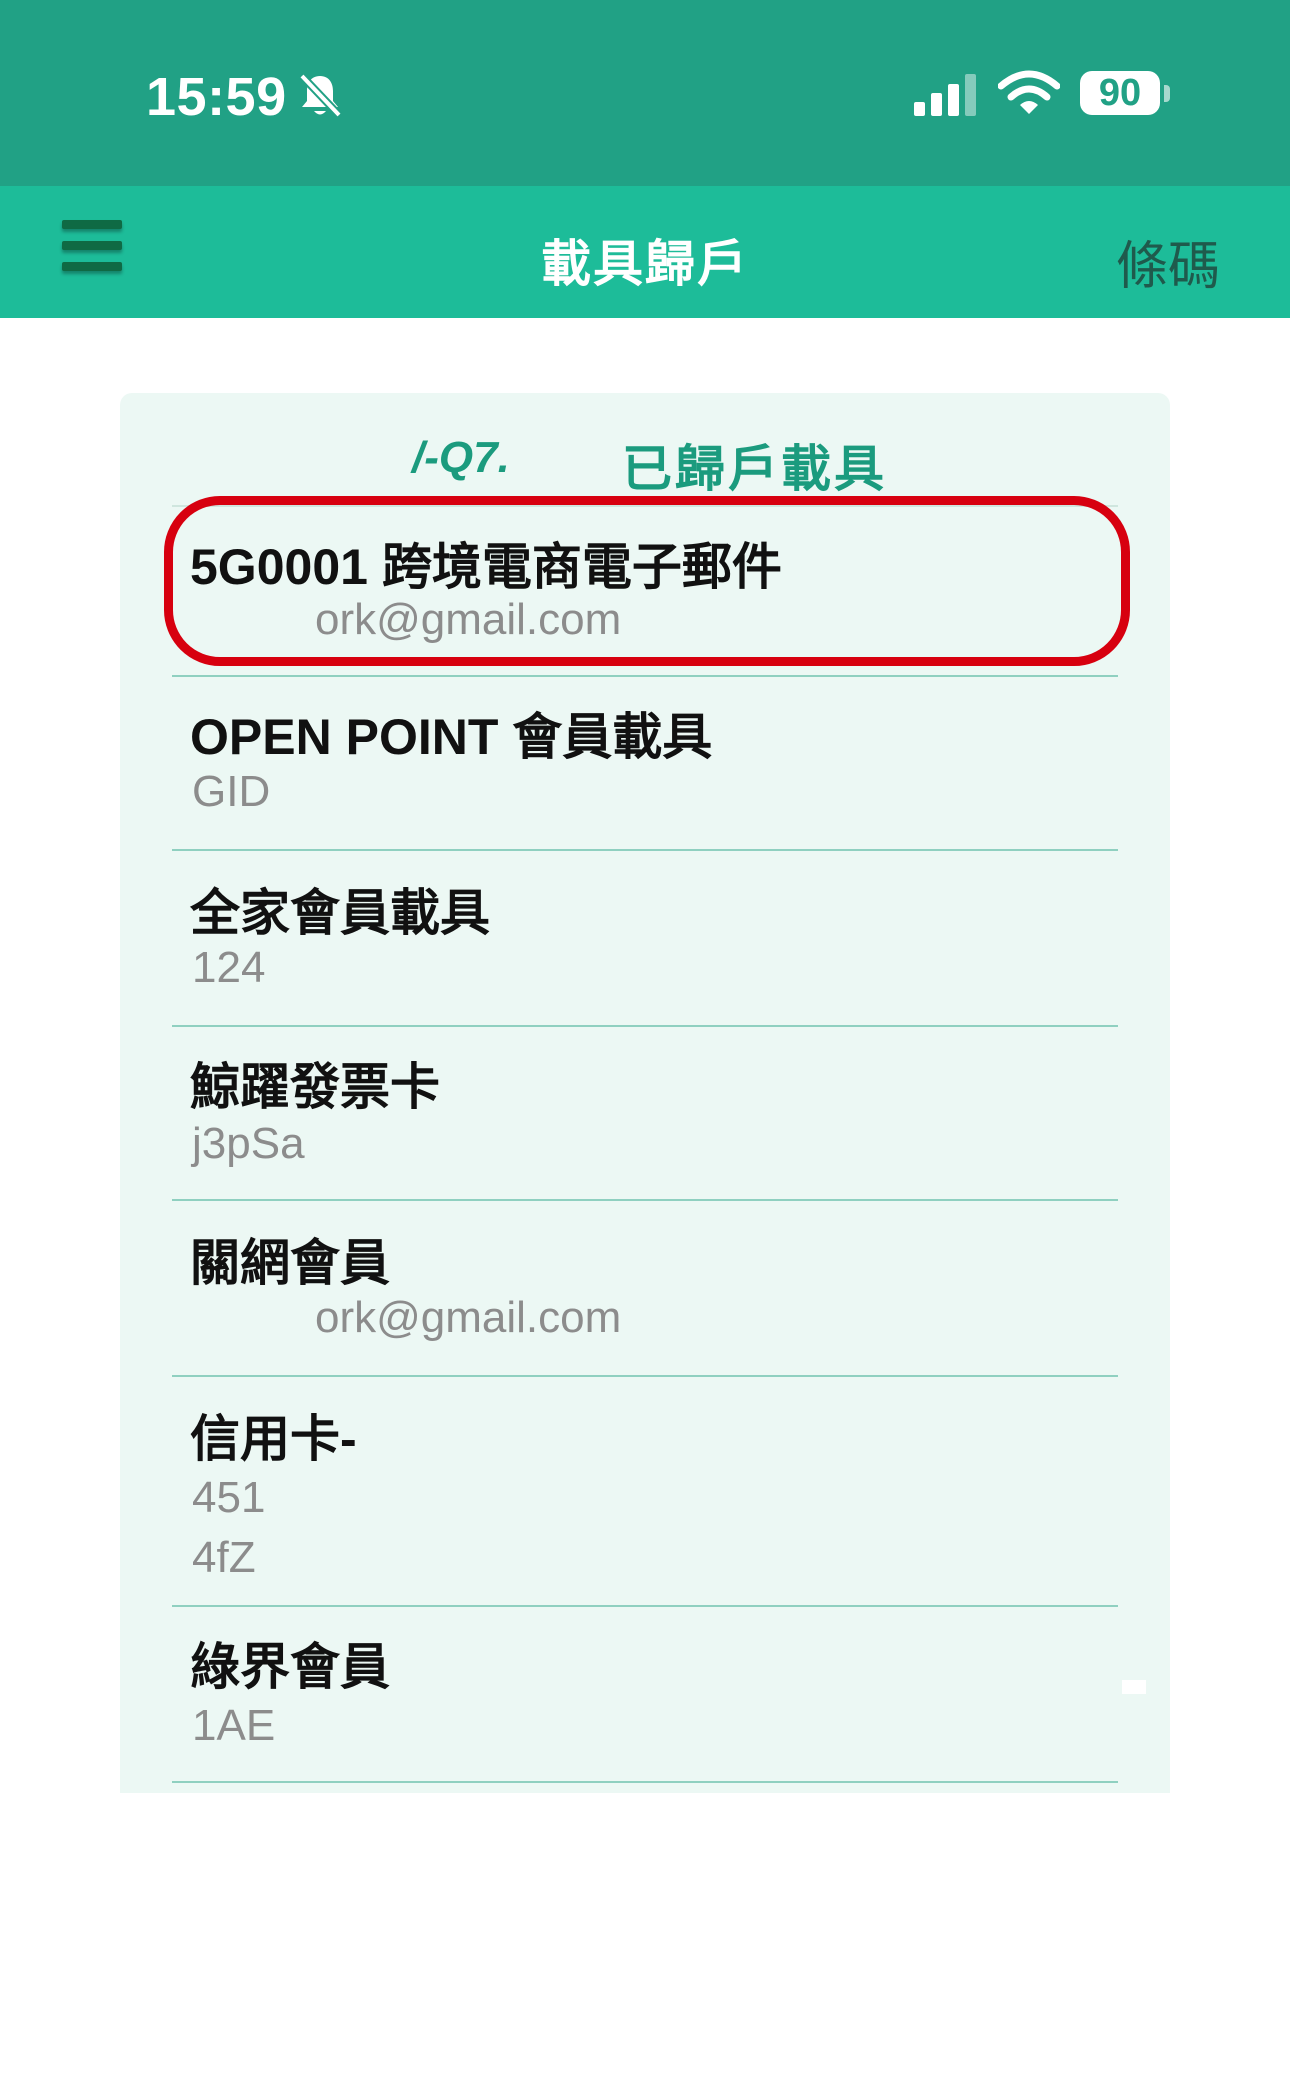 The width and height of the screenshot is (1290, 2080). I want to click on list-item: 信用卡- 451 4fZ, so click(645, 1492).